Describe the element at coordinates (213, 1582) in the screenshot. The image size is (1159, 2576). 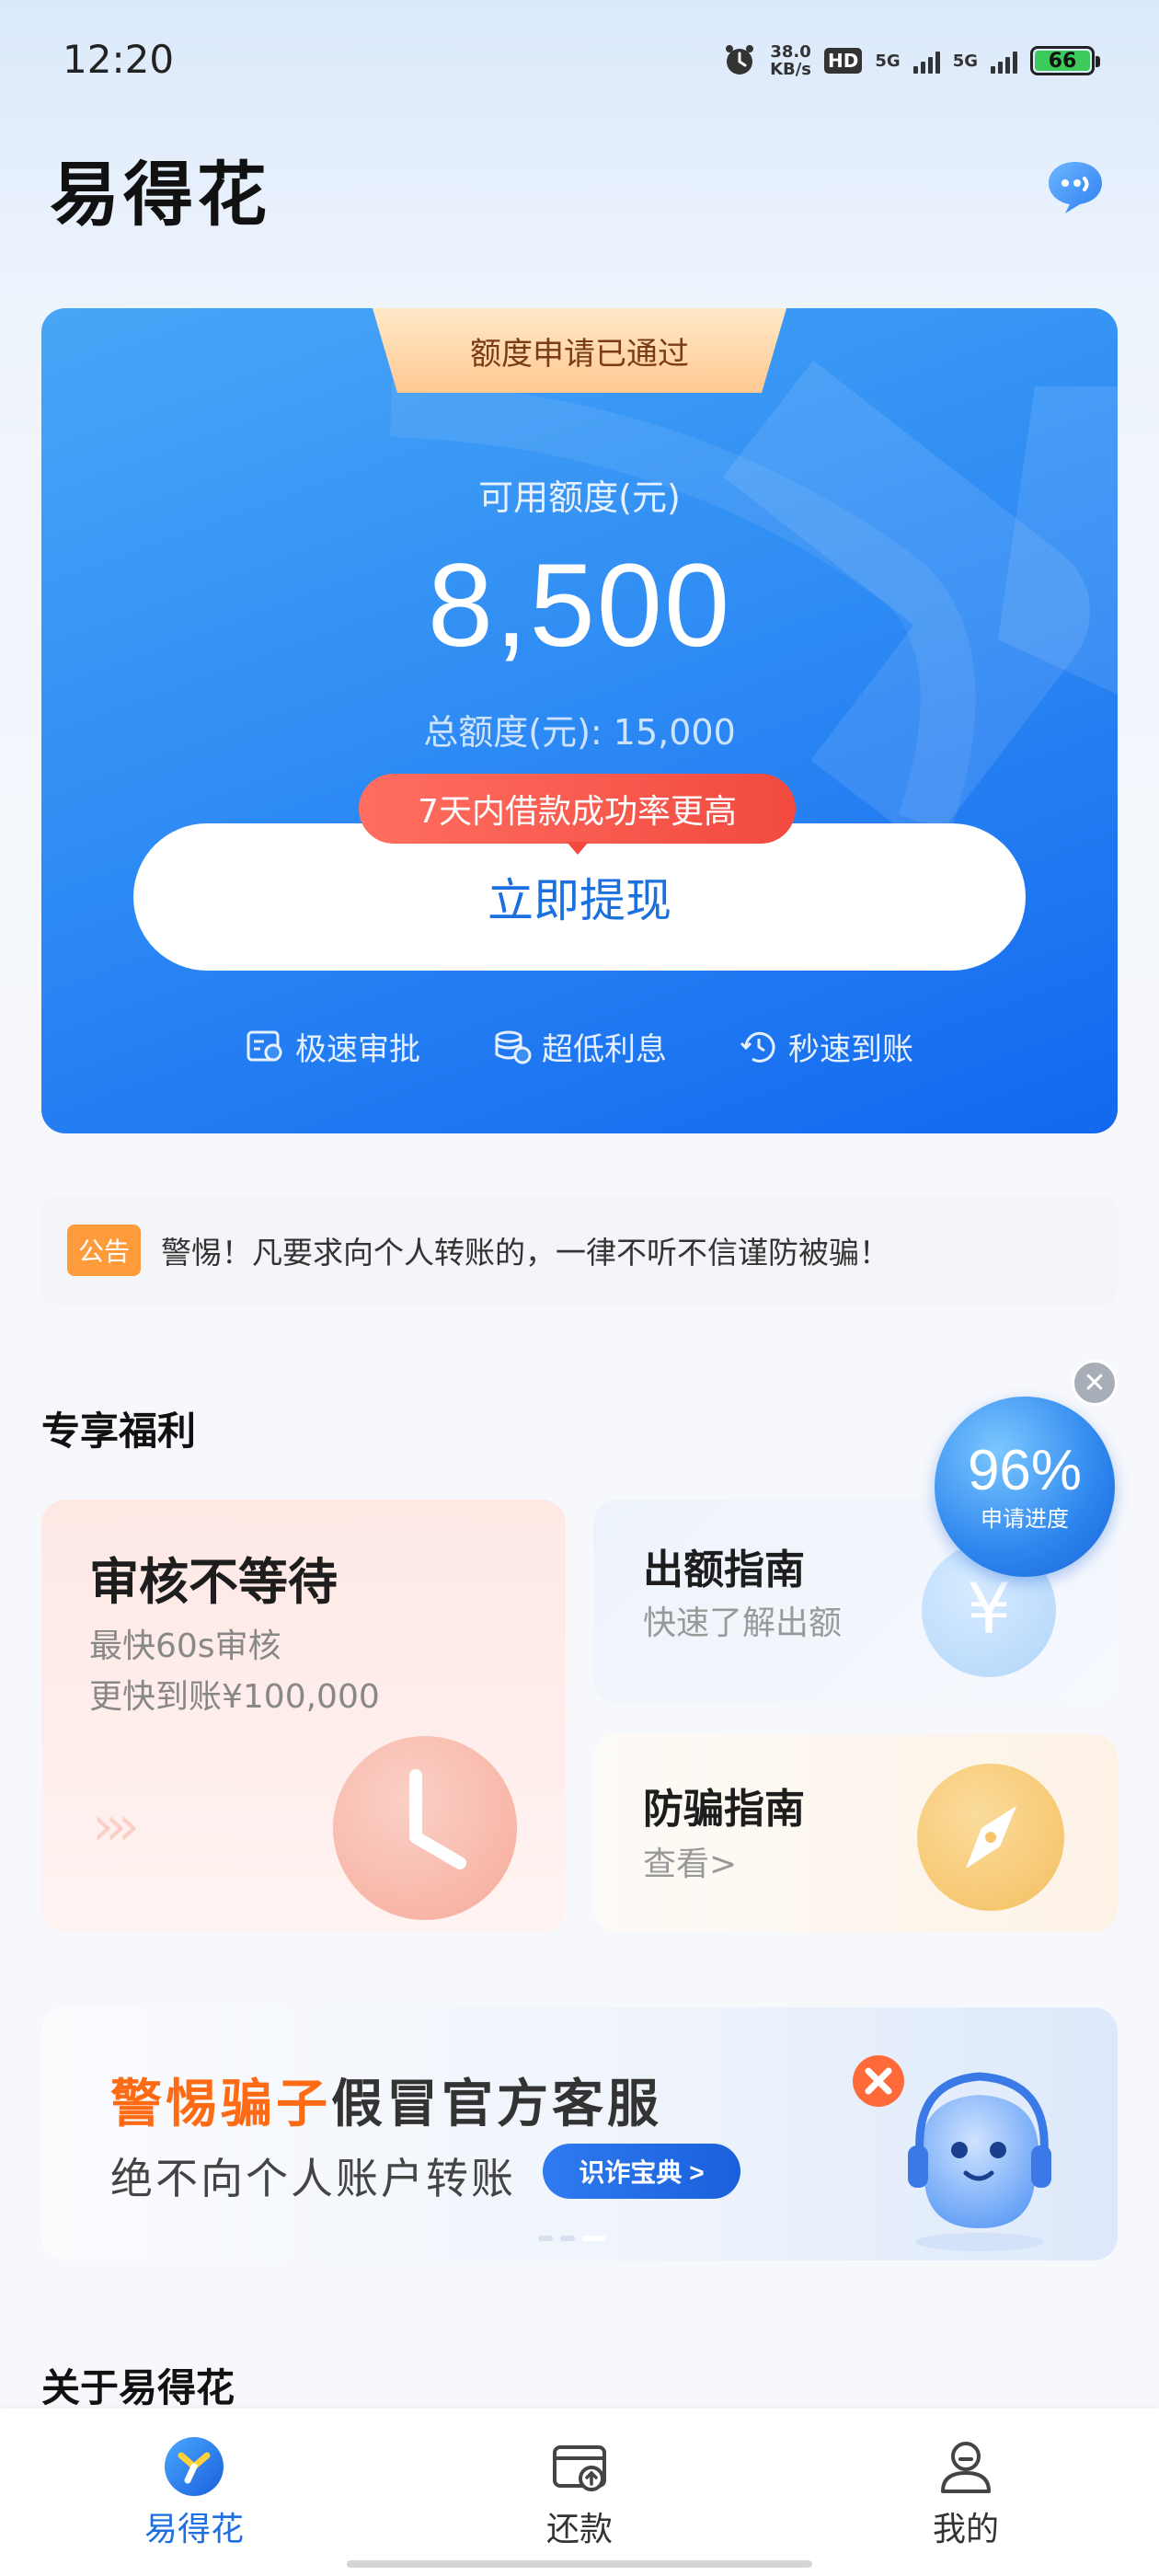
I see `review-card-title: 审核不等待` at that location.